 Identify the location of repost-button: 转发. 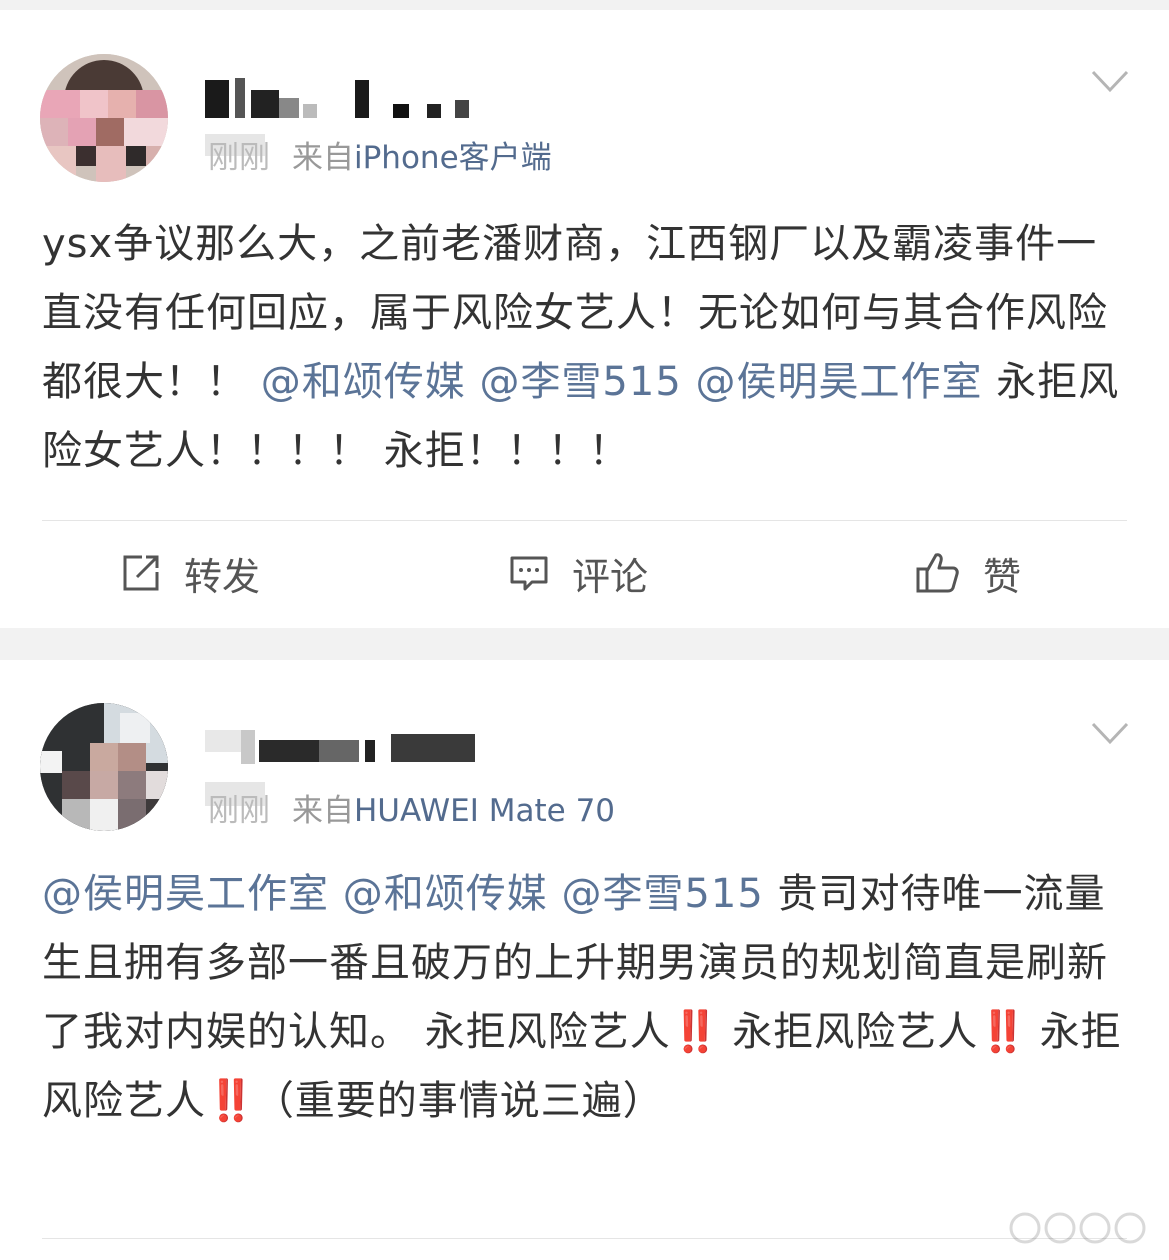
(190, 573).